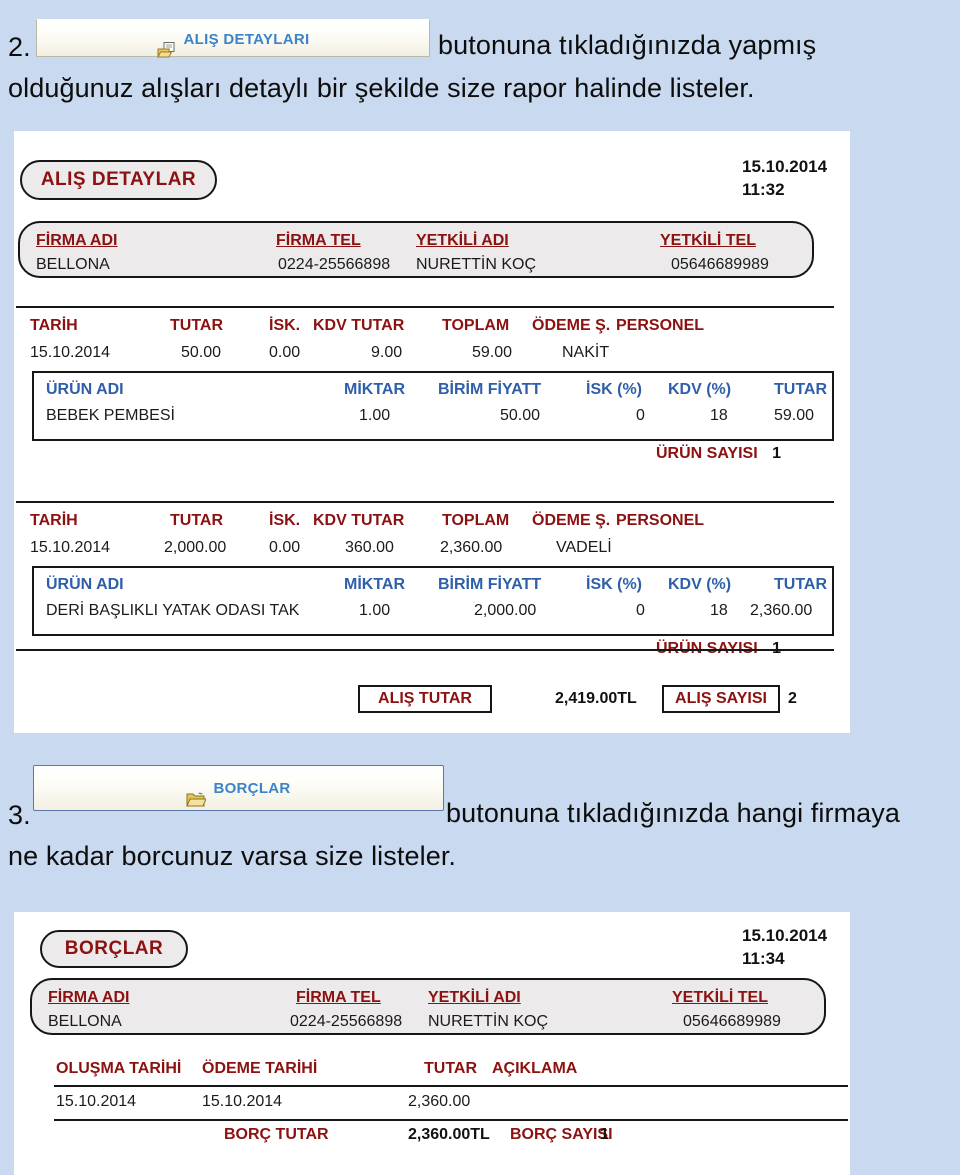 The width and height of the screenshot is (960, 1175). I want to click on purchase-total-label-box: ALIŞ TUTAR, so click(425, 699).